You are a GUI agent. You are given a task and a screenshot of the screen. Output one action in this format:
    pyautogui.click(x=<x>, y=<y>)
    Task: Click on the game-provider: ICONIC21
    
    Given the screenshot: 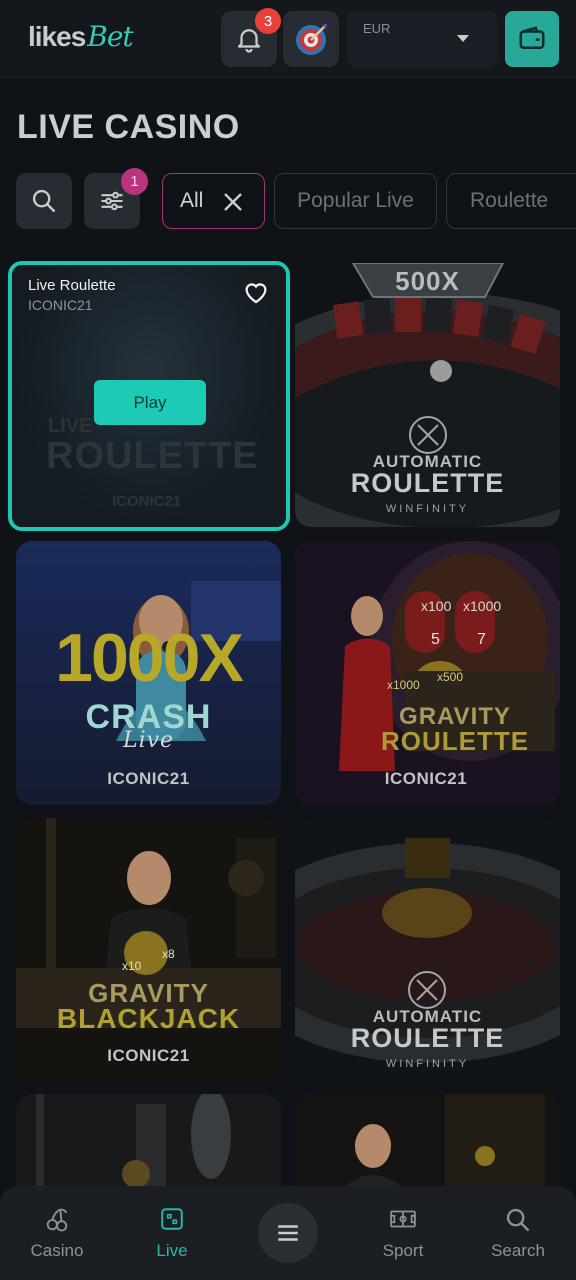 What is the action you would take?
    pyautogui.click(x=60, y=305)
    